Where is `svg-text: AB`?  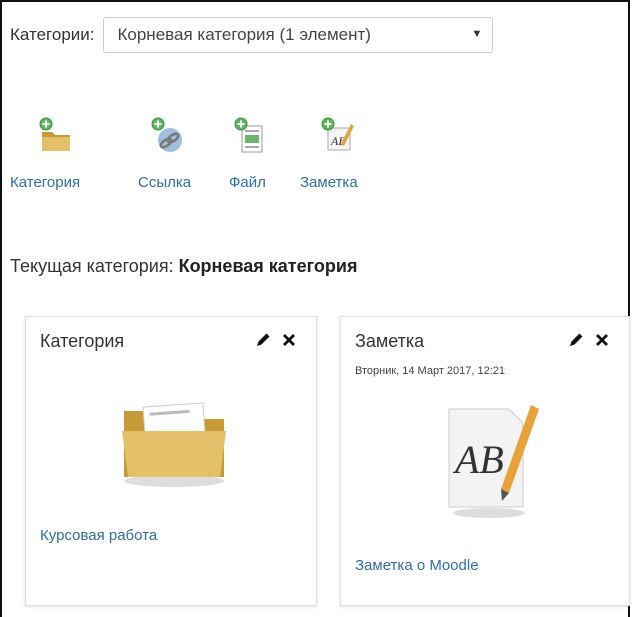 svg-text: AB is located at coordinates (478, 459).